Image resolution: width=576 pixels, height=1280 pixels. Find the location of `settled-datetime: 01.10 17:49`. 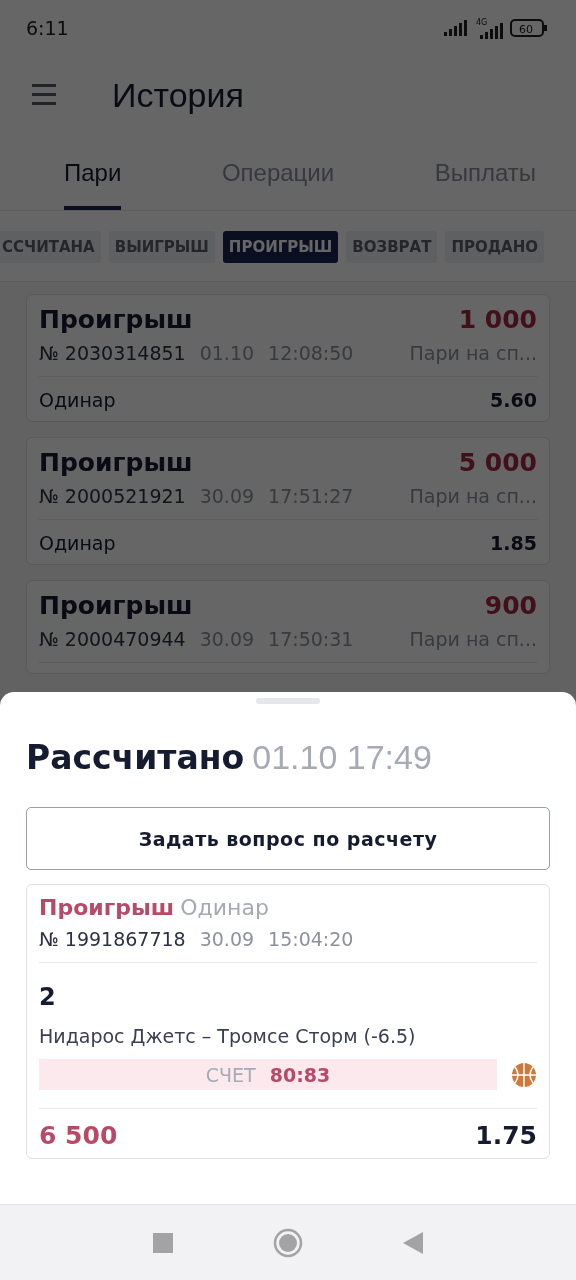

settled-datetime: 01.10 17:49 is located at coordinates (342, 757).